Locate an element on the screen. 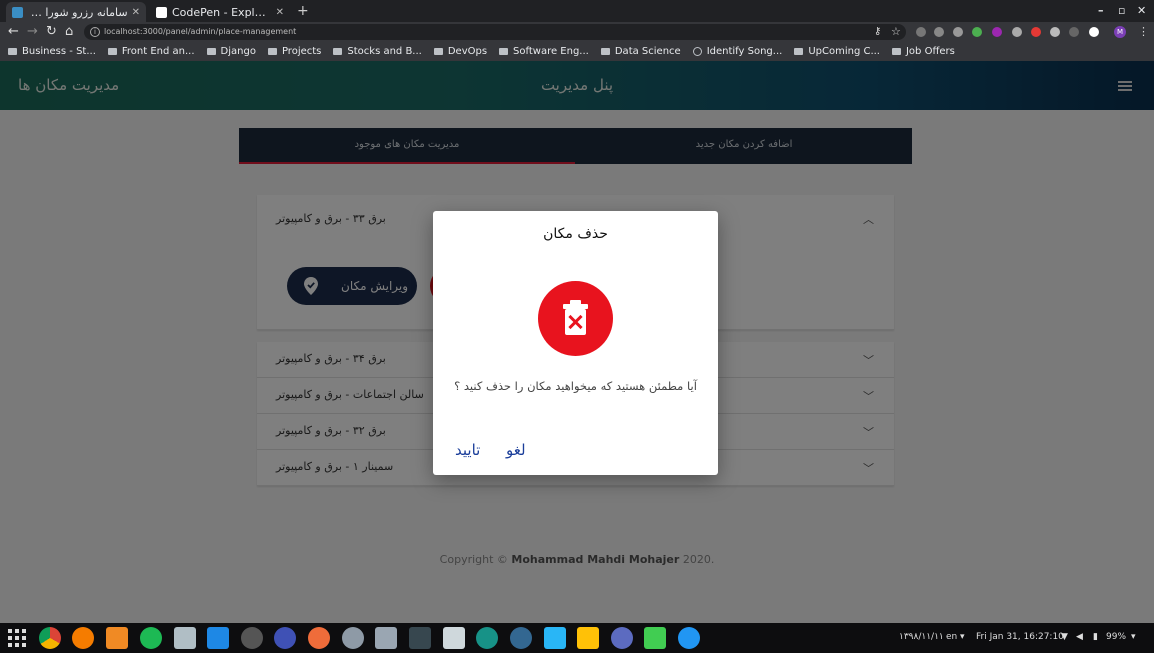 The image size is (1154, 653). battery-level: 99% is located at coordinates (1116, 637).